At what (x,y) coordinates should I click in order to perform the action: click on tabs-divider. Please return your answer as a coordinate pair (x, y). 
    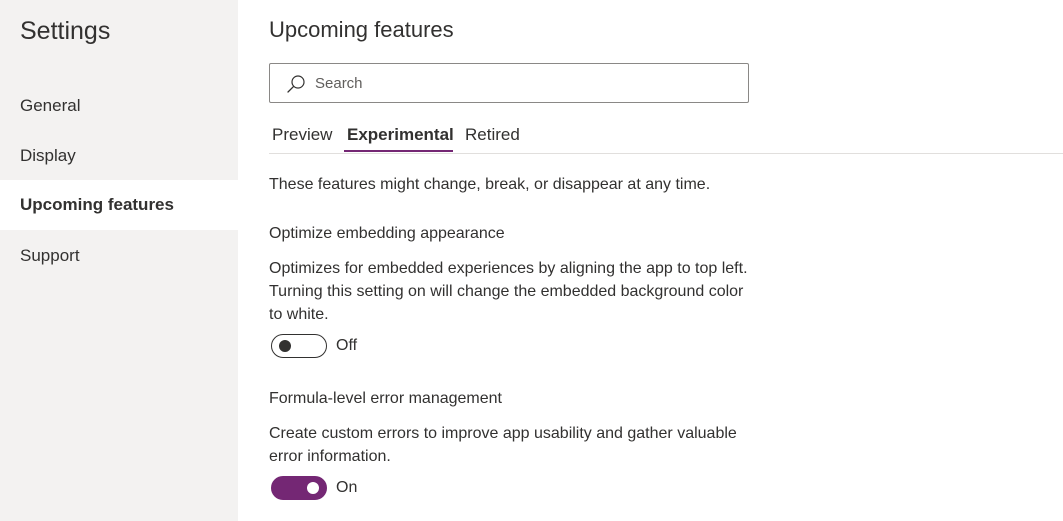
    Looking at the image, I should click on (666, 153).